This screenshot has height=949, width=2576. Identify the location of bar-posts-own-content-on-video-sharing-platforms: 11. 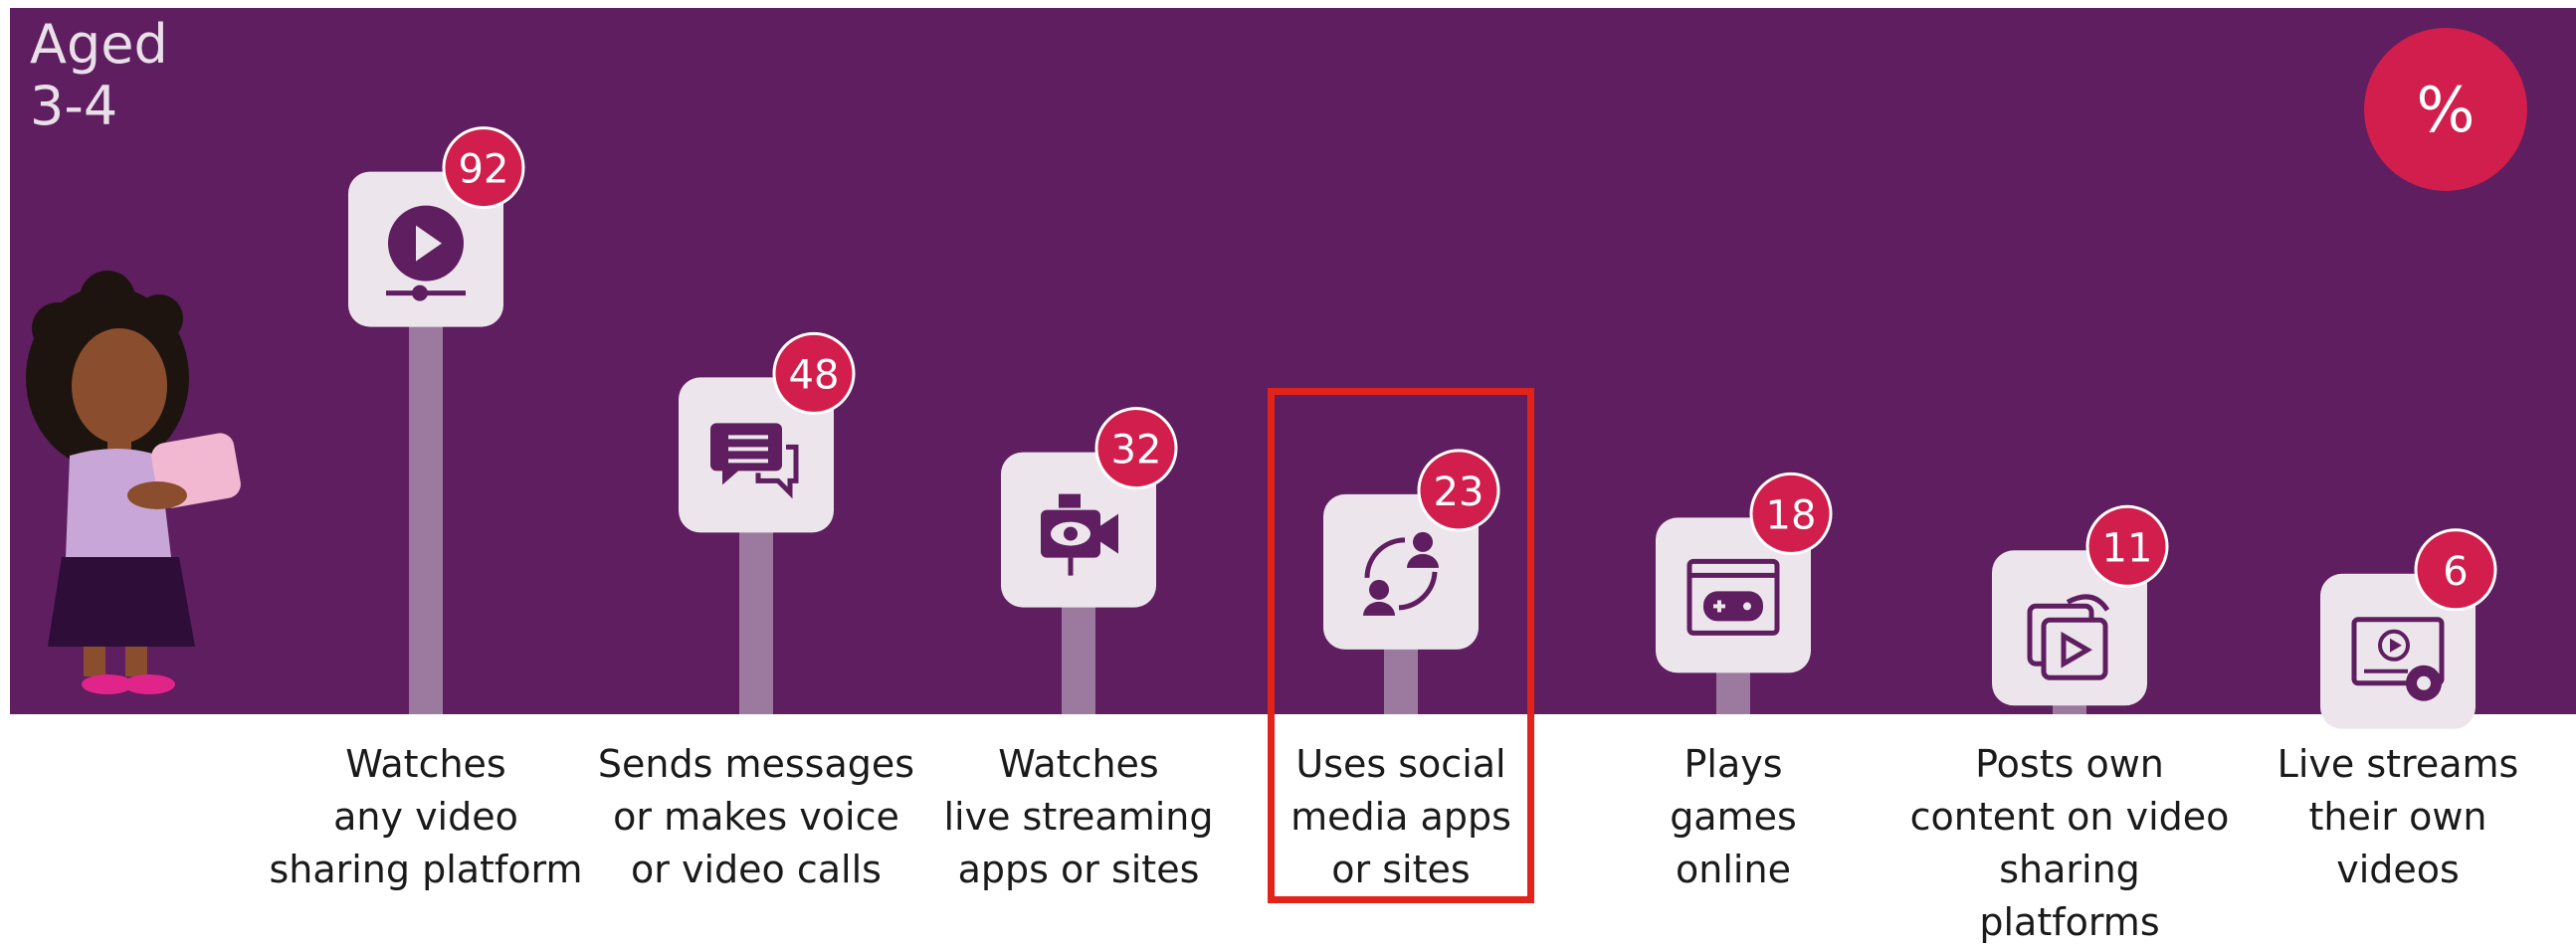
(2080, 609).